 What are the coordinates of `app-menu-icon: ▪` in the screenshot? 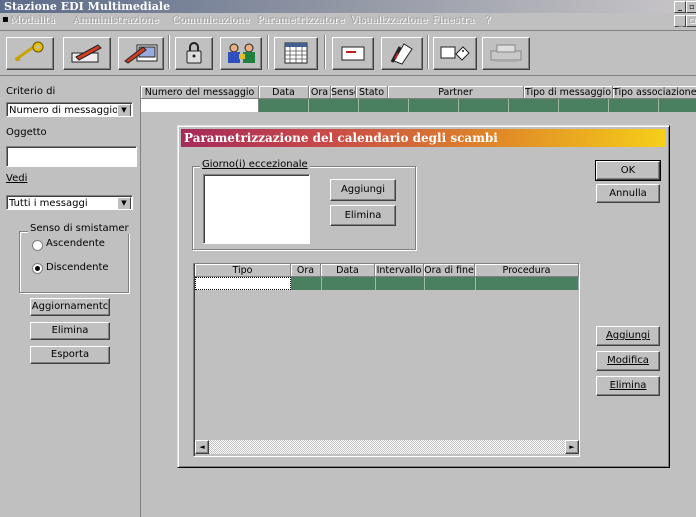 It's located at (5, 19).